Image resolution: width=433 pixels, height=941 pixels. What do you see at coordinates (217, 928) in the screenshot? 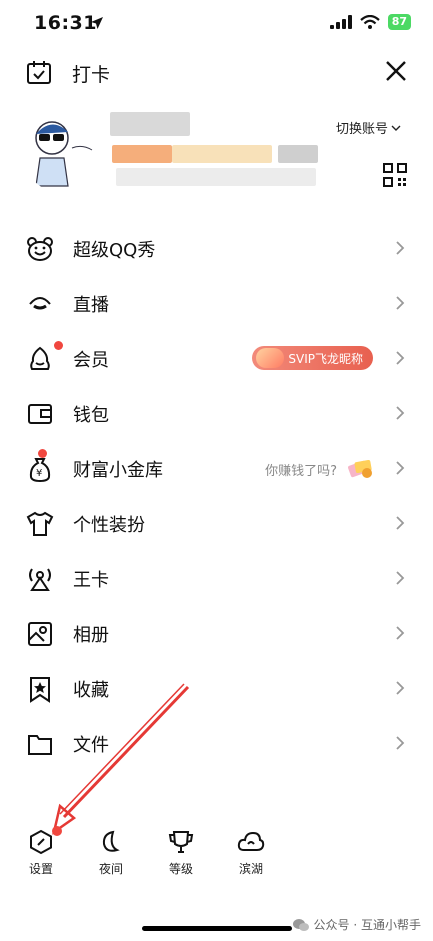
I see `home-indicator` at bounding box center [217, 928].